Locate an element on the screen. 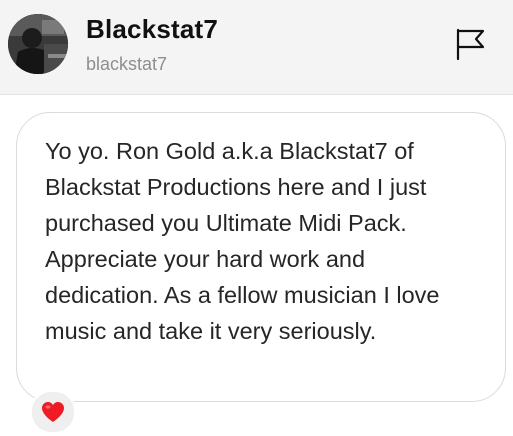 The width and height of the screenshot is (513, 436). avatar is located at coordinates (38, 44).